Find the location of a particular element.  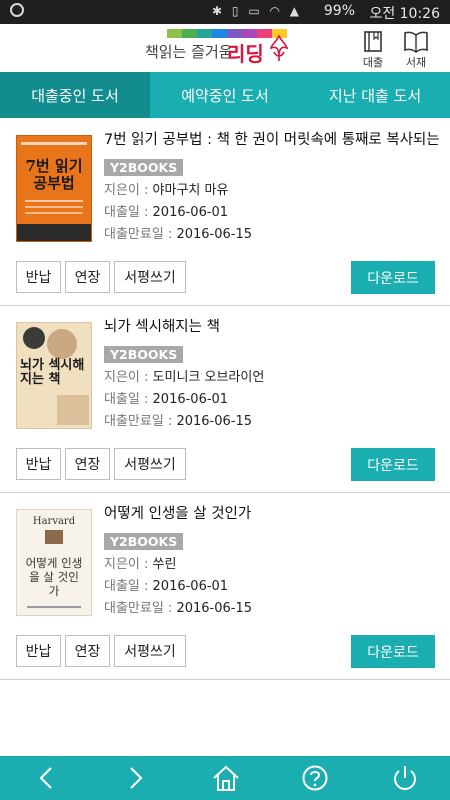

logo-brand: 리딩 is located at coordinates (245, 54).